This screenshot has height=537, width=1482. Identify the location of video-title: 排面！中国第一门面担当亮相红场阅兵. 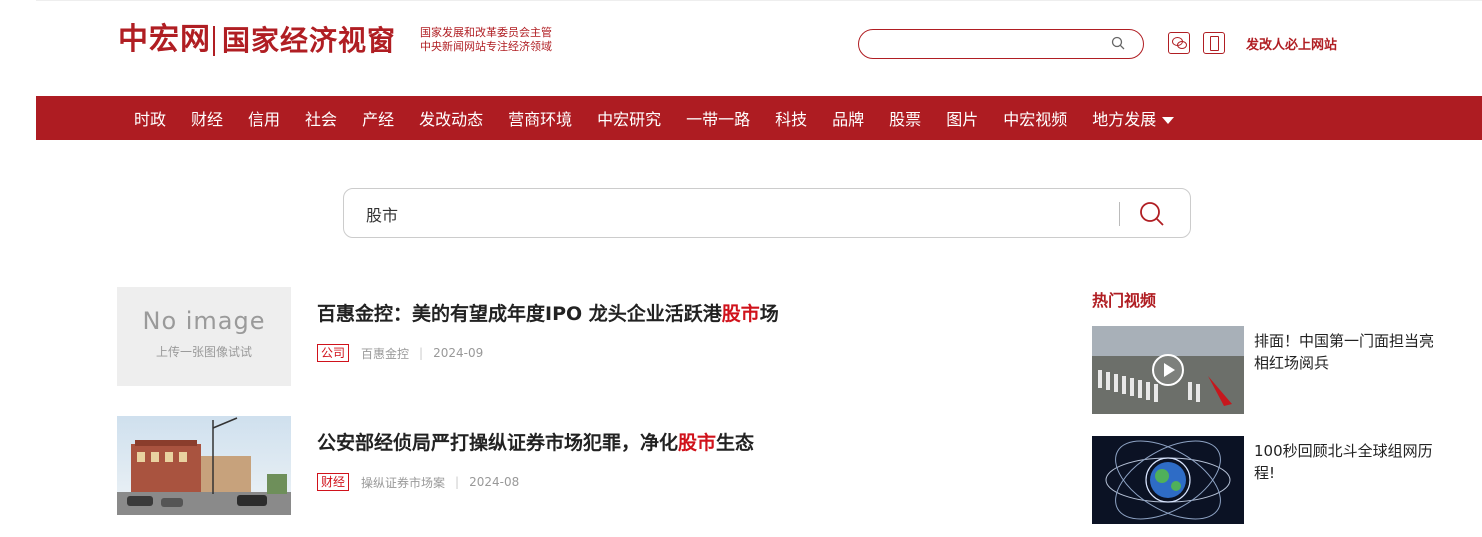
(1344, 352).